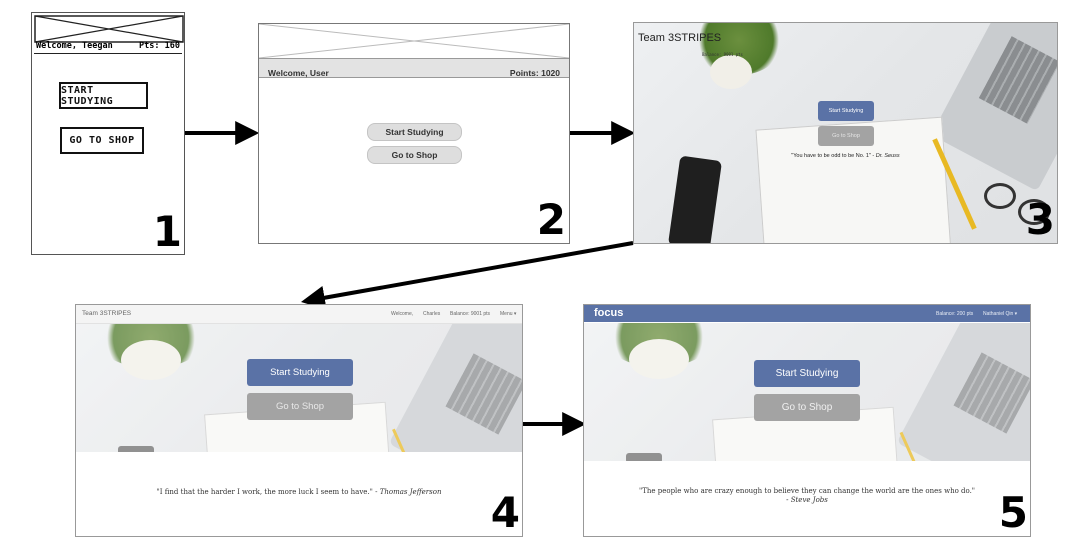 This screenshot has height=551, width=1080. What do you see at coordinates (551, 219) in the screenshot?
I see `step-number-2: 2` at bounding box center [551, 219].